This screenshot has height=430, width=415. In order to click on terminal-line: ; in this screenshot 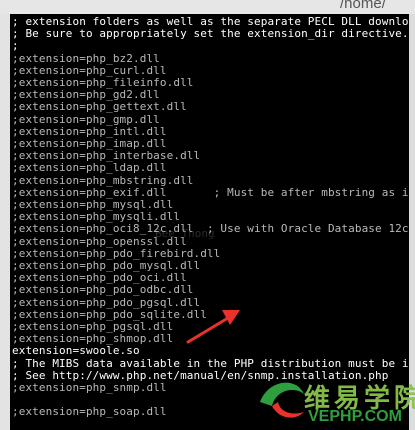, I will do `click(15, 46)`.